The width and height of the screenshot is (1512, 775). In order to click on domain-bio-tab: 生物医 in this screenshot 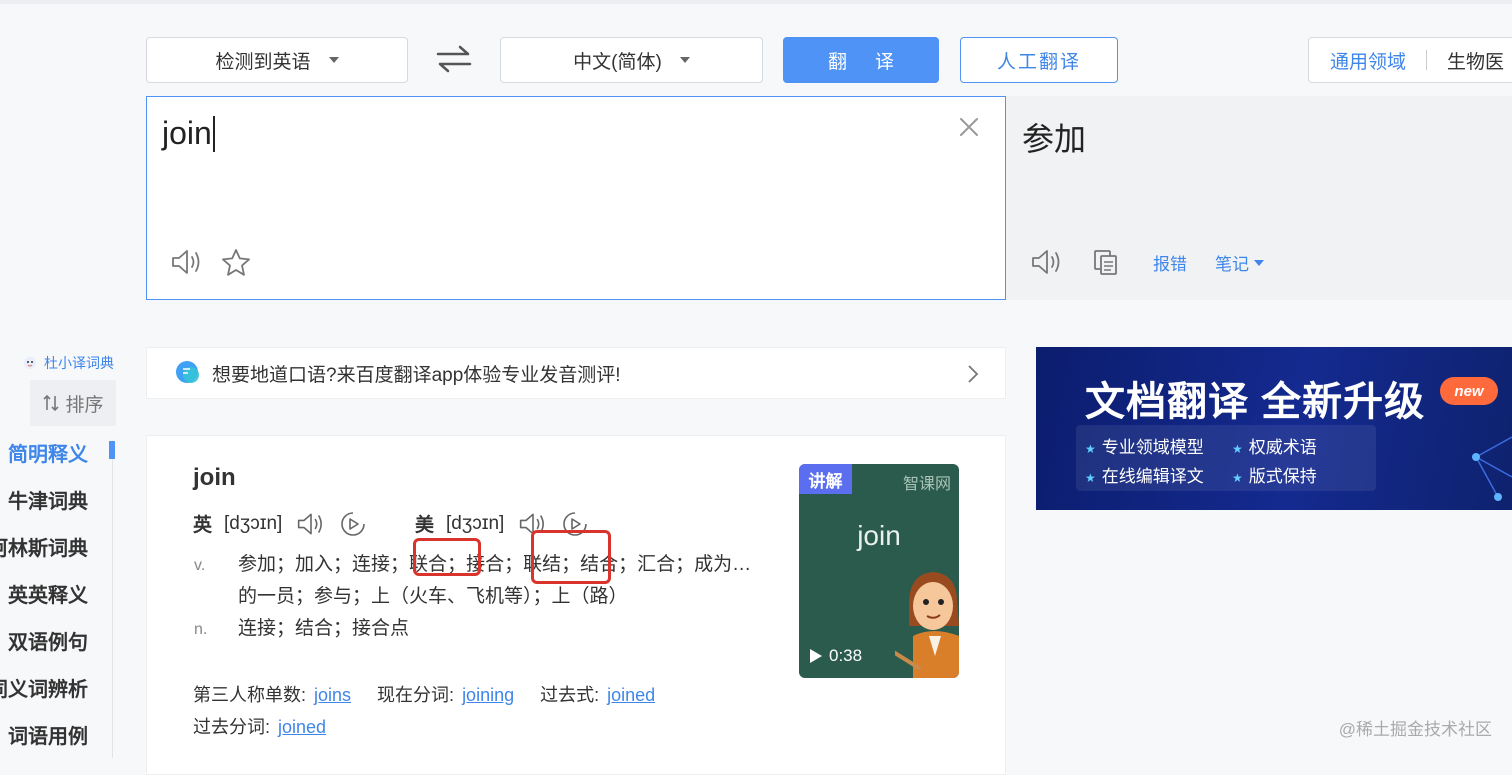, I will do `click(1475, 60)`.